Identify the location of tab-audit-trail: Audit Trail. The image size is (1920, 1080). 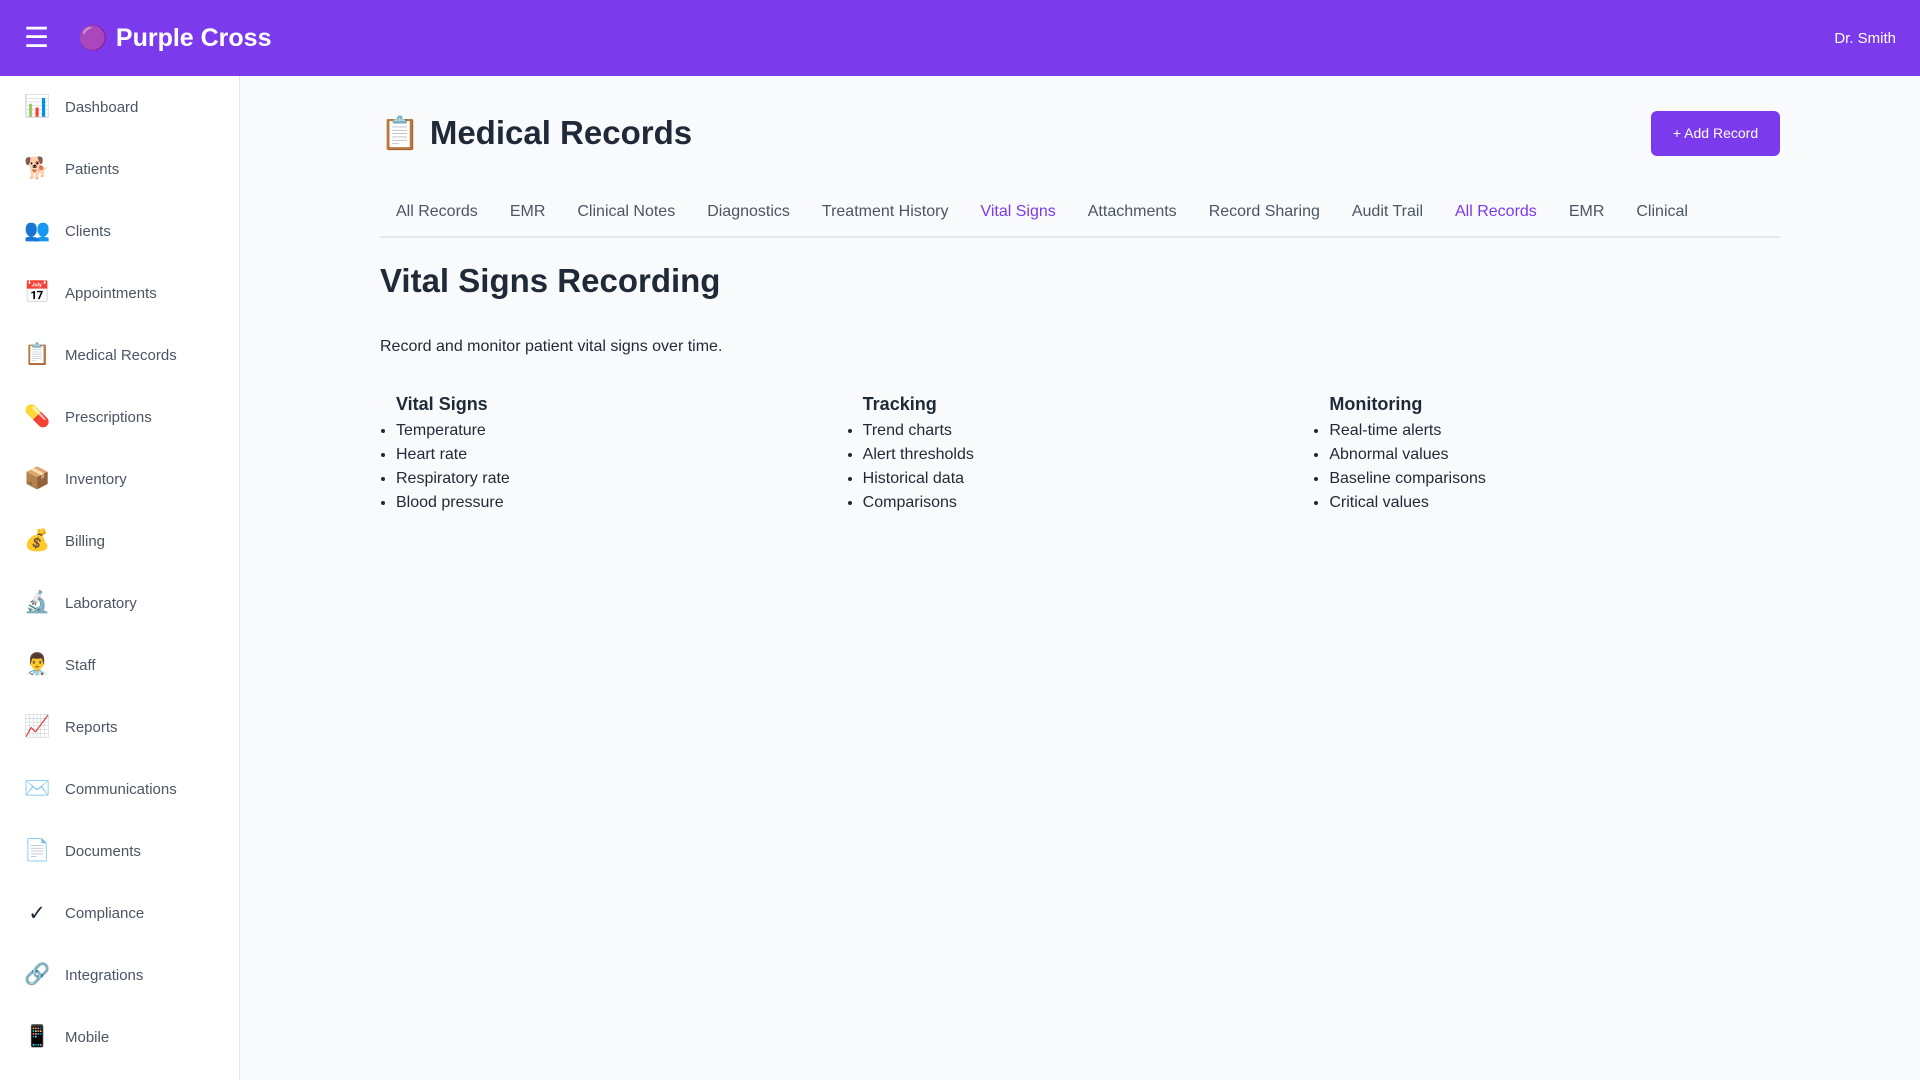
(1387, 214).